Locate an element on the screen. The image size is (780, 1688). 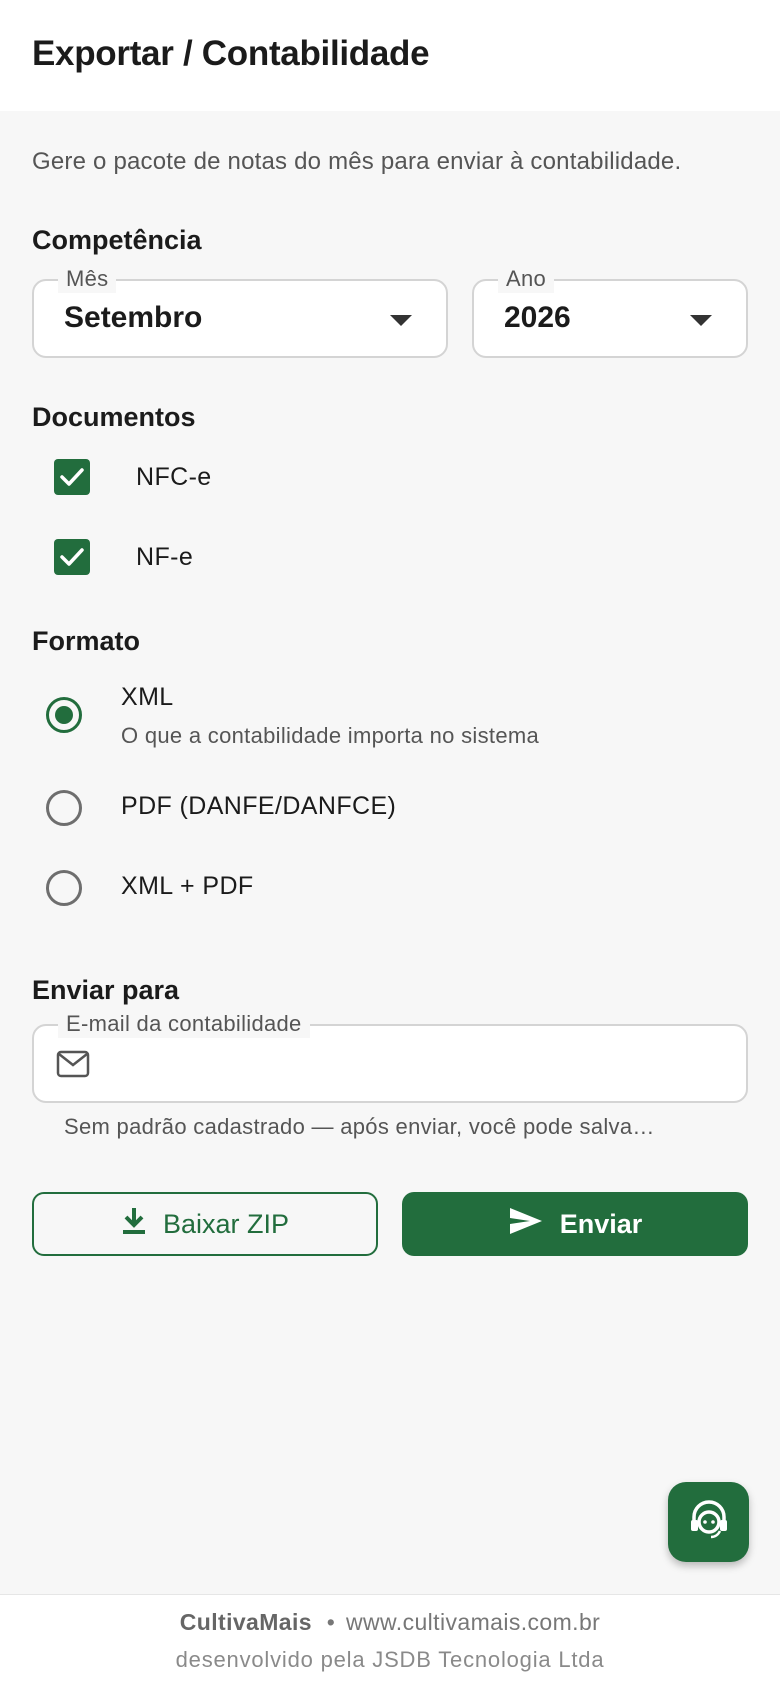
month-select-value: Setembro is located at coordinates (133, 317).